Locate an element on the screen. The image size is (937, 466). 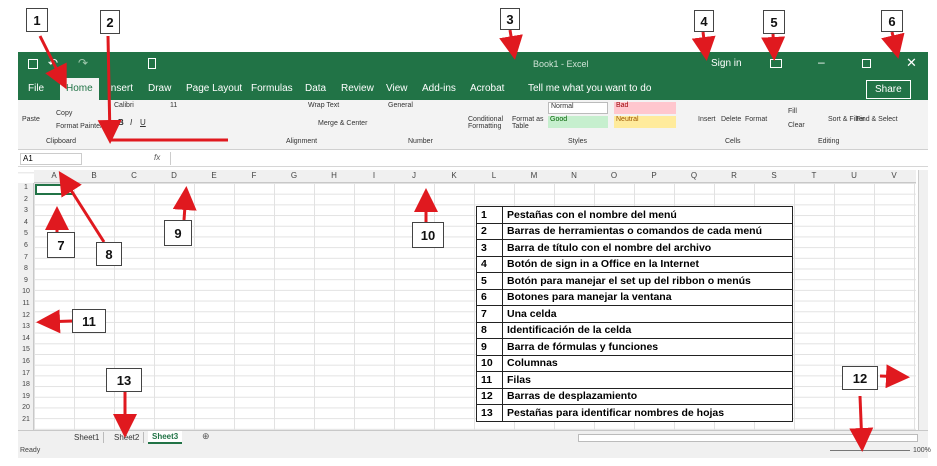
callout-8: 8 is located at coordinates (109, 254).